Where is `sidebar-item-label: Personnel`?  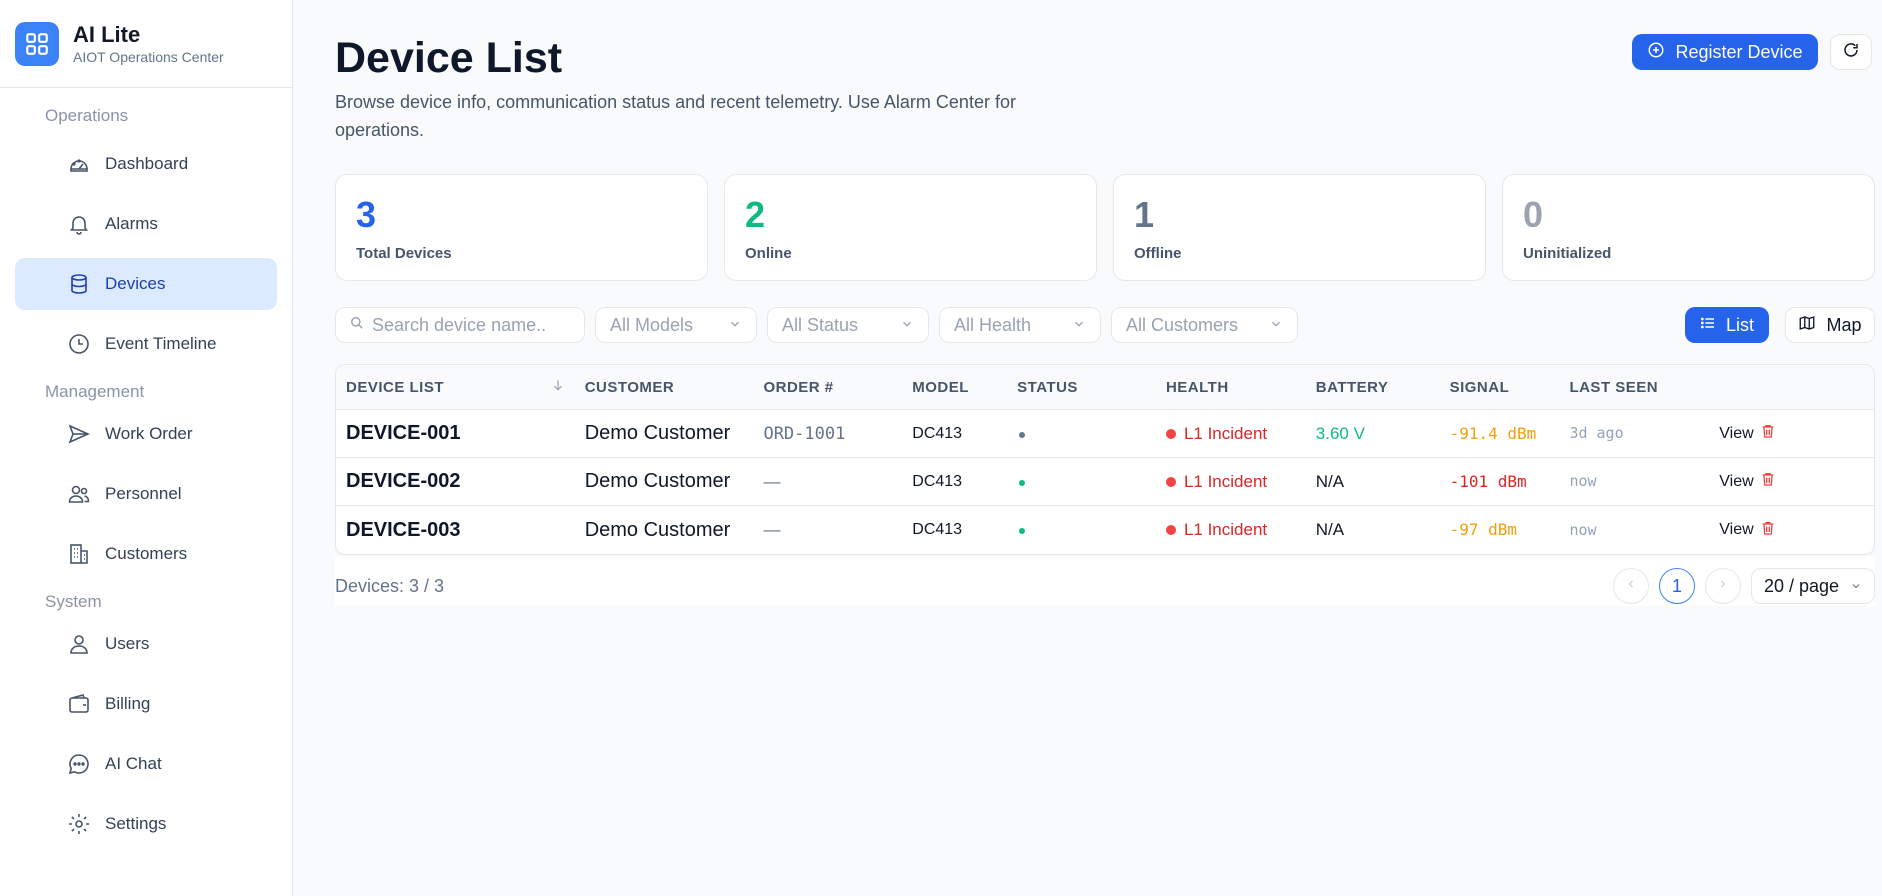 sidebar-item-label: Personnel is located at coordinates (143, 493).